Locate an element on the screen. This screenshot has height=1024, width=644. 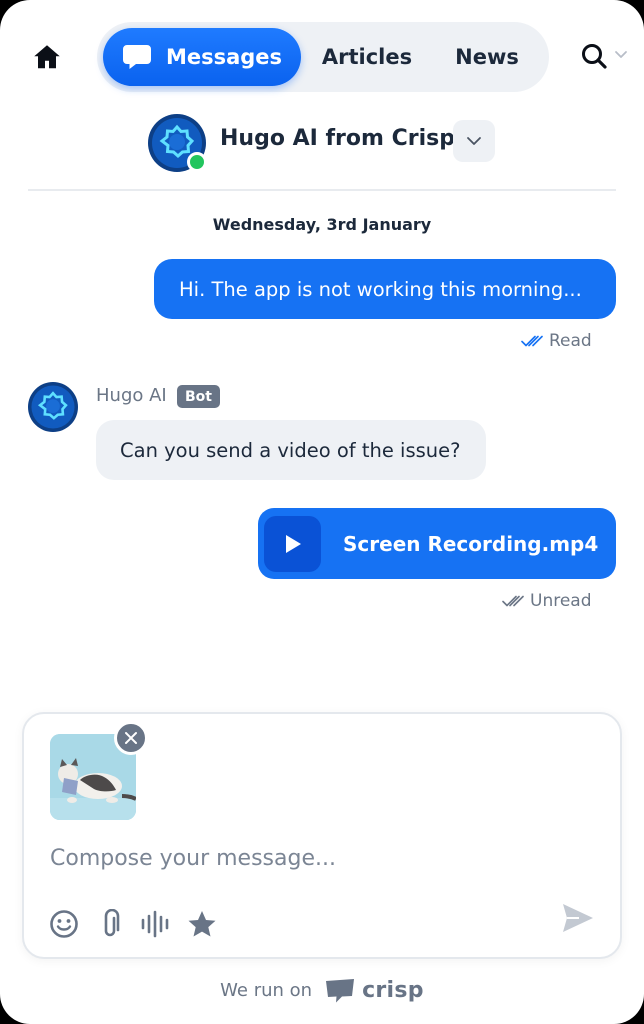
crisp-brand: crisp is located at coordinates (393, 990).